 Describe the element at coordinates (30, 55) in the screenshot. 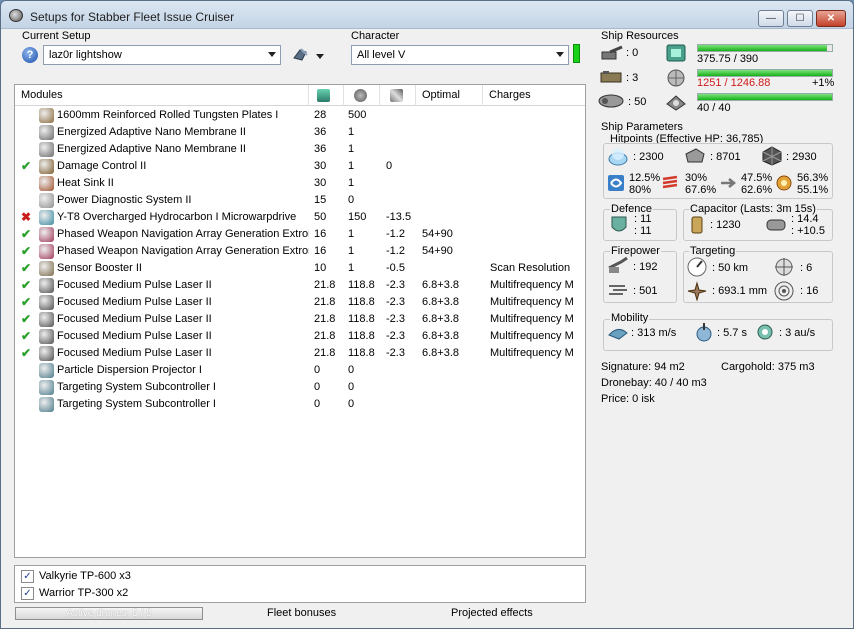

I see `help-icon: ?` at that location.